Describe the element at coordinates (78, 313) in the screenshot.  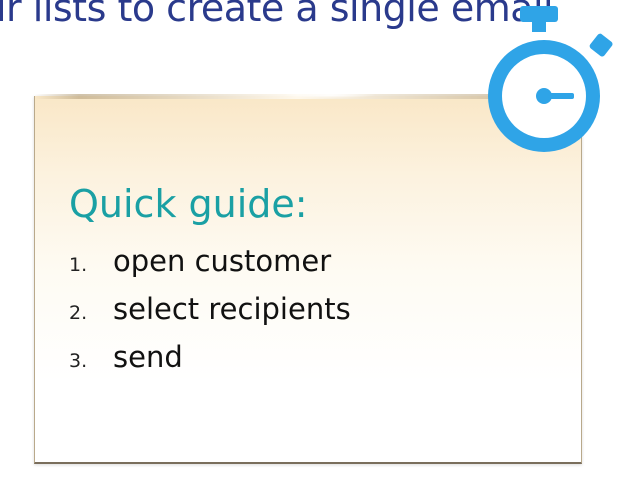
I see `step-number: 2.` at that location.